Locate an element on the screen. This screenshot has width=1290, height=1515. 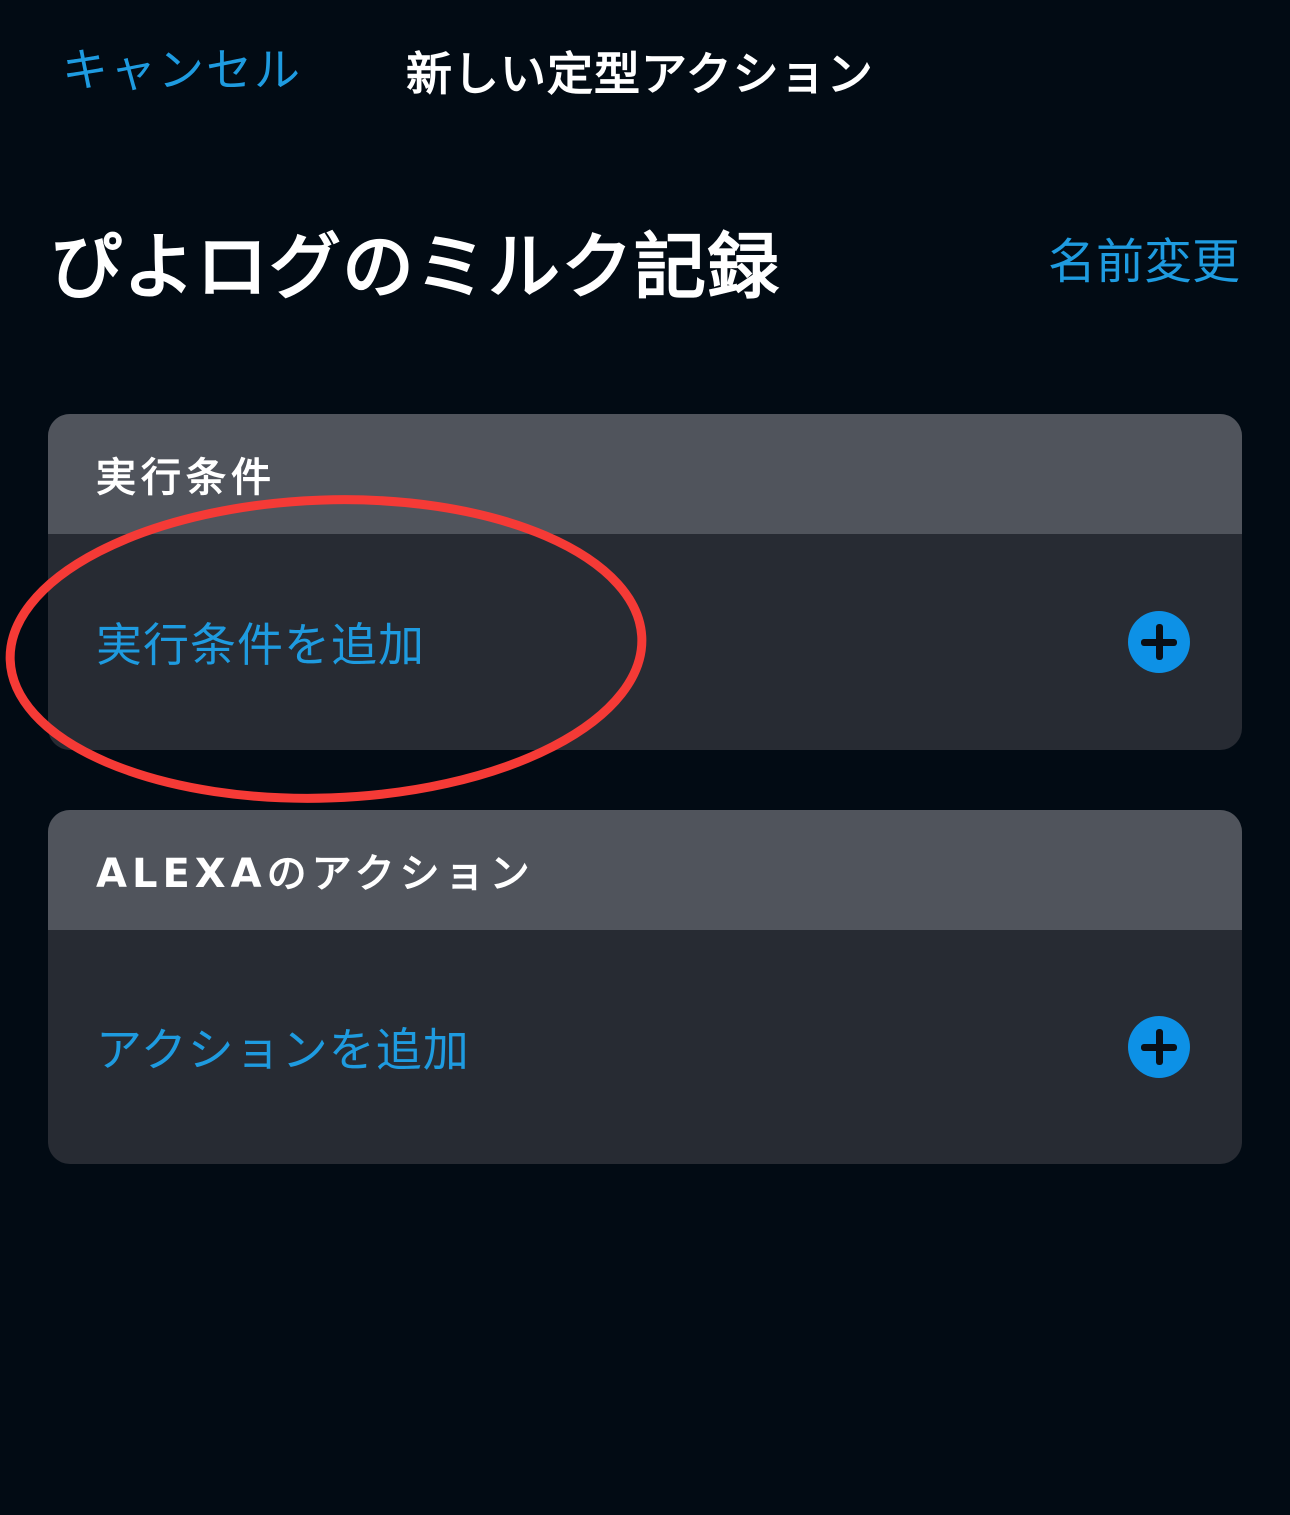
routine-name: ぴよログのミルク記録 is located at coordinates (415, 267).